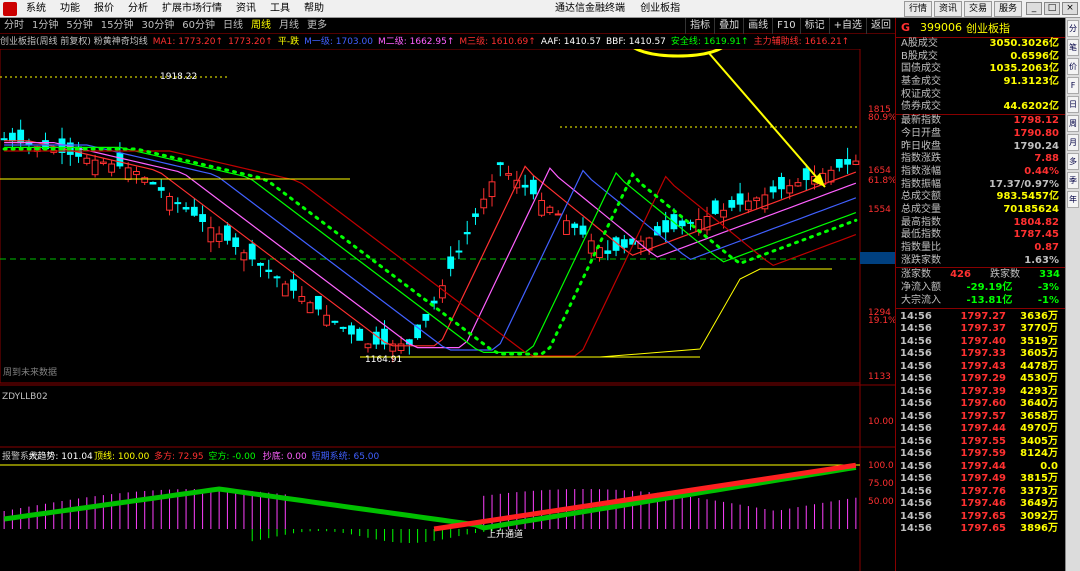 This screenshot has height=571, width=1080. I want to click on tool-button-4: 标记, so click(814, 26).